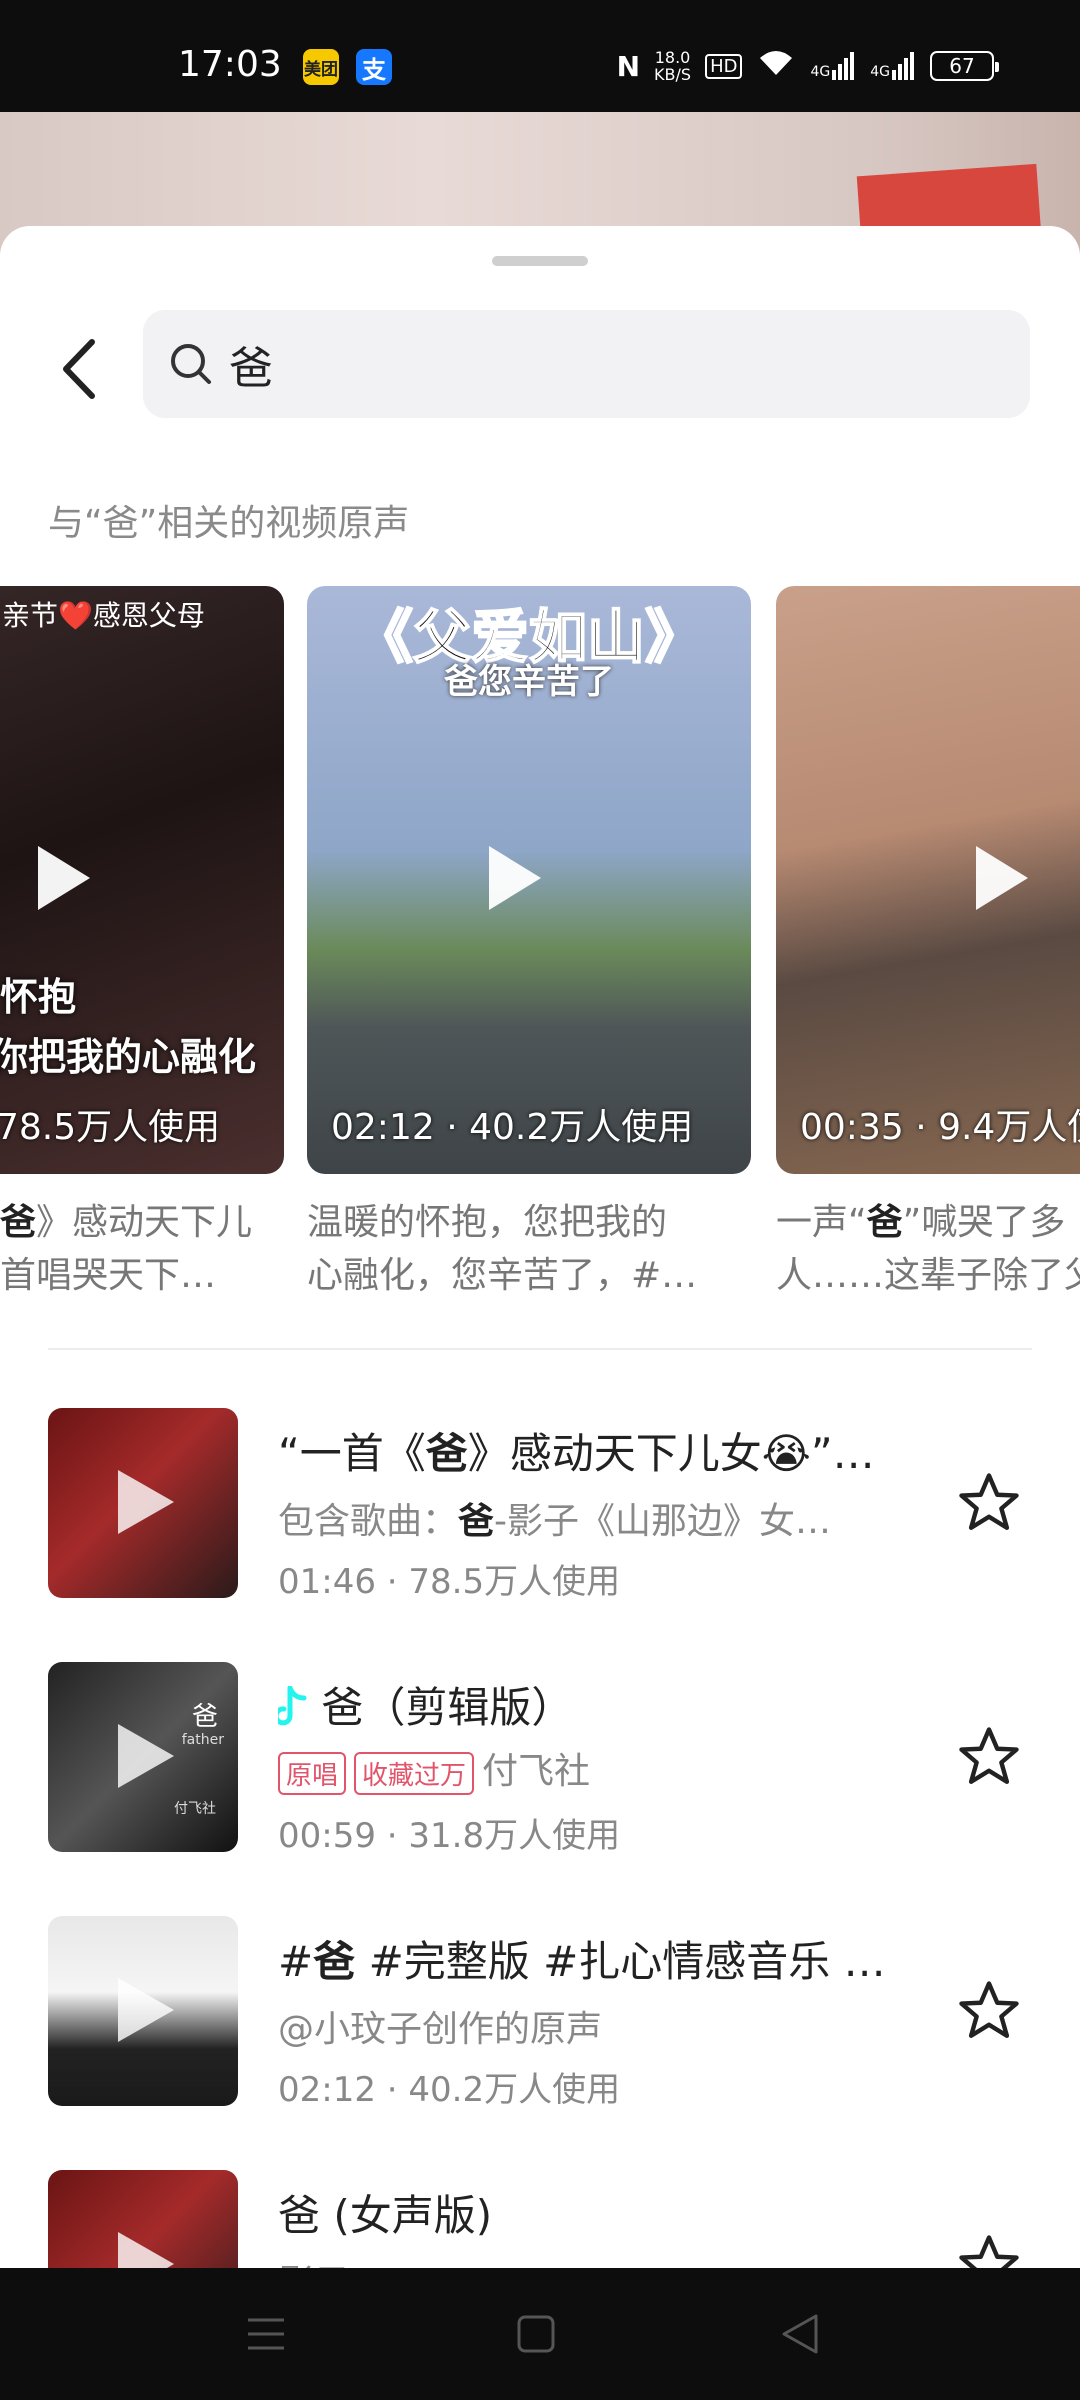 Image resolution: width=1080 pixels, height=2400 pixels. I want to click on title-text: “一首《, so click(352, 1453).